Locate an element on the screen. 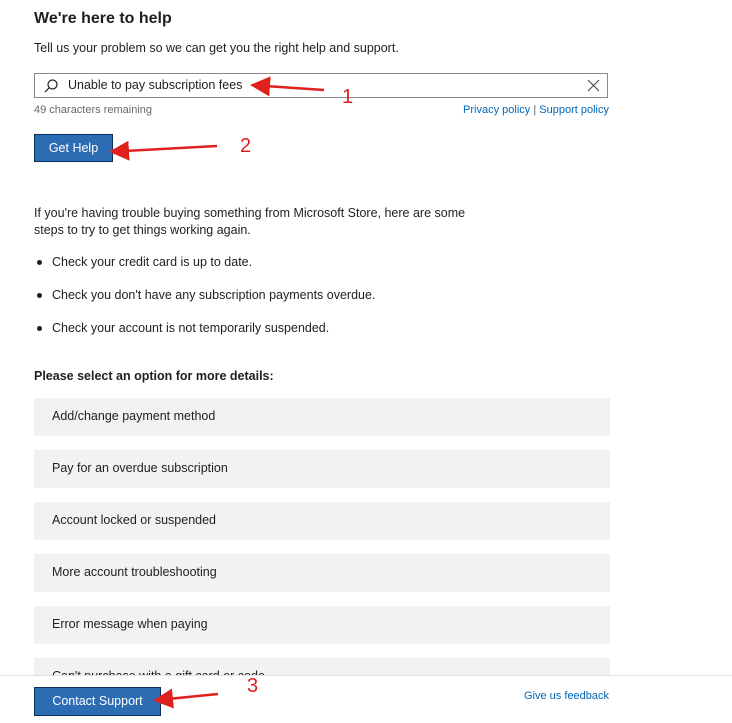 This screenshot has height=723, width=732. give-feedback-link: Give us feedback is located at coordinates (566, 696).